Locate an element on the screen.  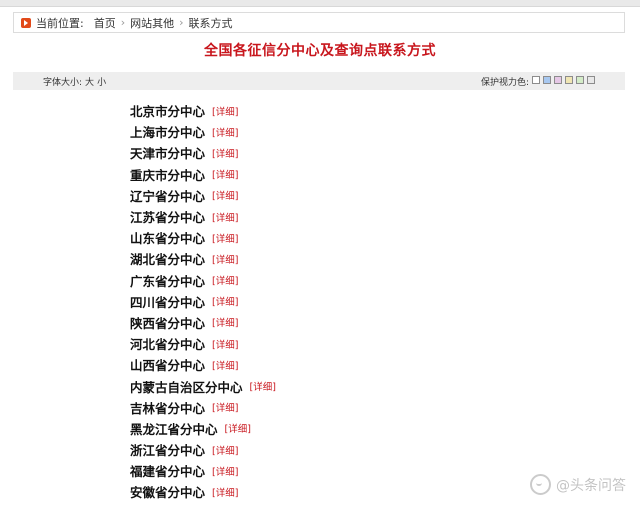
list-item: 黑龙江省分中心 [详细] is located at coordinates (203, 428).